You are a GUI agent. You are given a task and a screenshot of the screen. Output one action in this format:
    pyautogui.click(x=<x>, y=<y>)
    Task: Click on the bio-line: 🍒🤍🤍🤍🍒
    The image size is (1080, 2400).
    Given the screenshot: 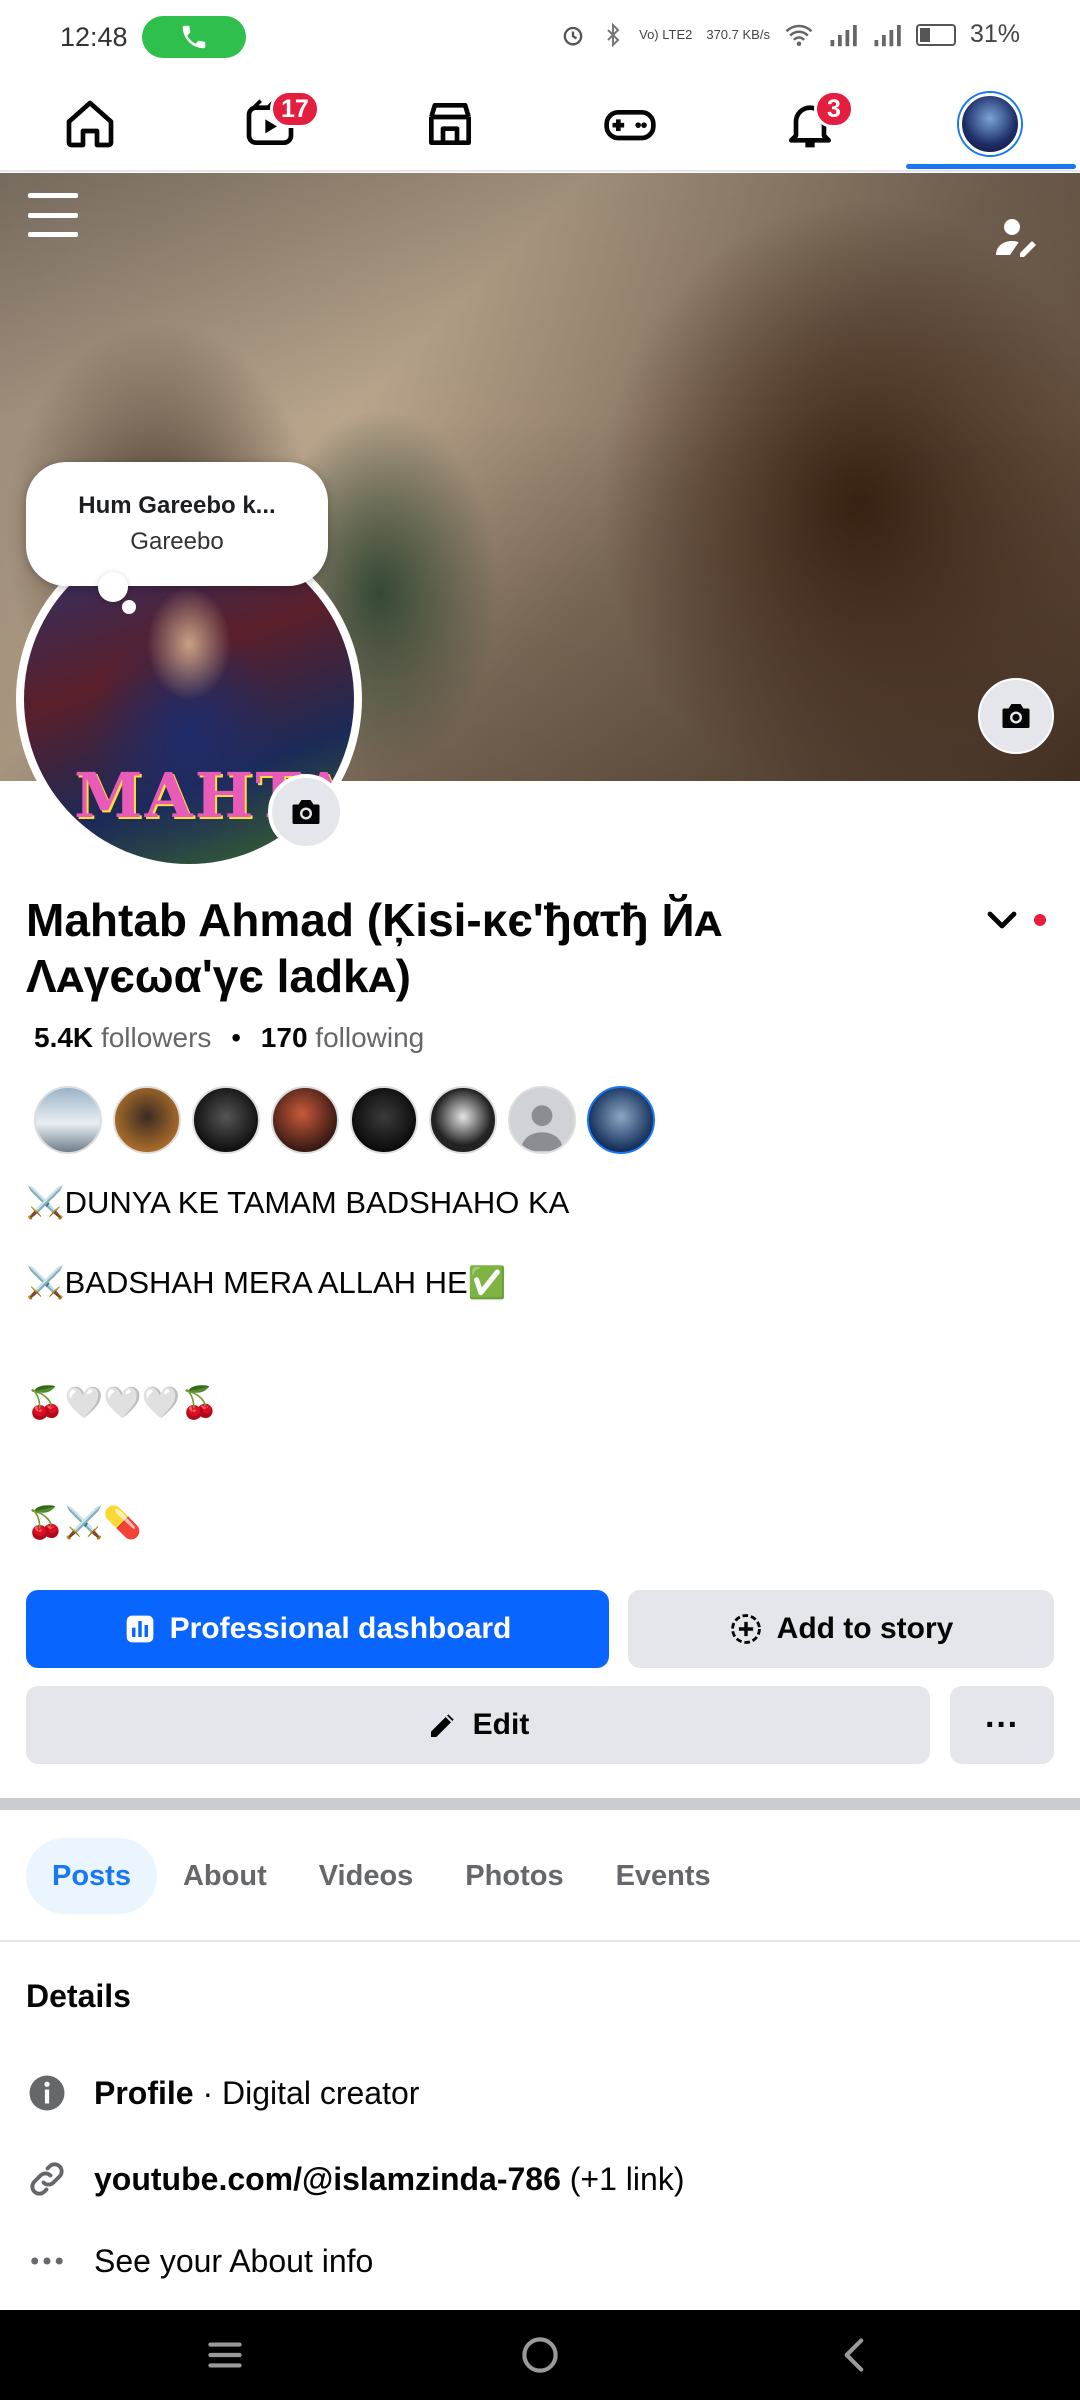 What is the action you would take?
    pyautogui.click(x=122, y=1402)
    